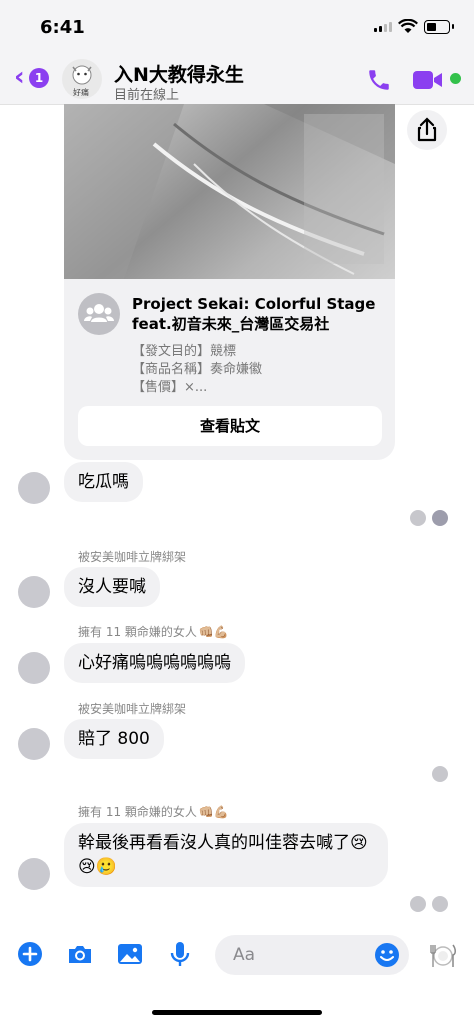  I want to click on plus-icon, so click(30, 954).